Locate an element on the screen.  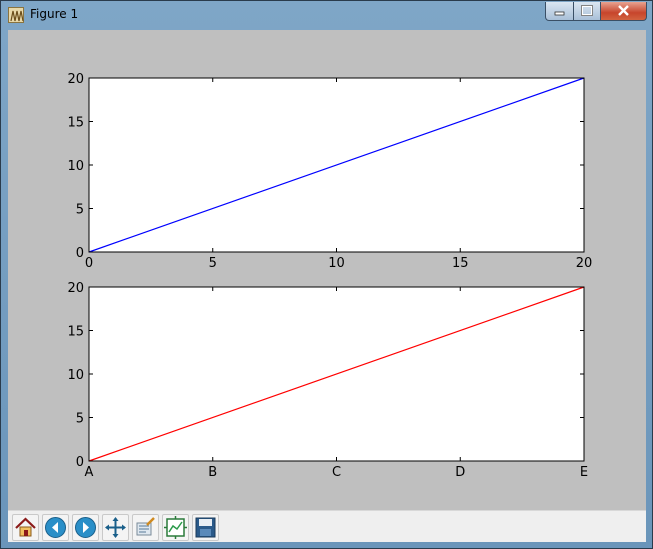
forward-icon is located at coordinates (85, 527).